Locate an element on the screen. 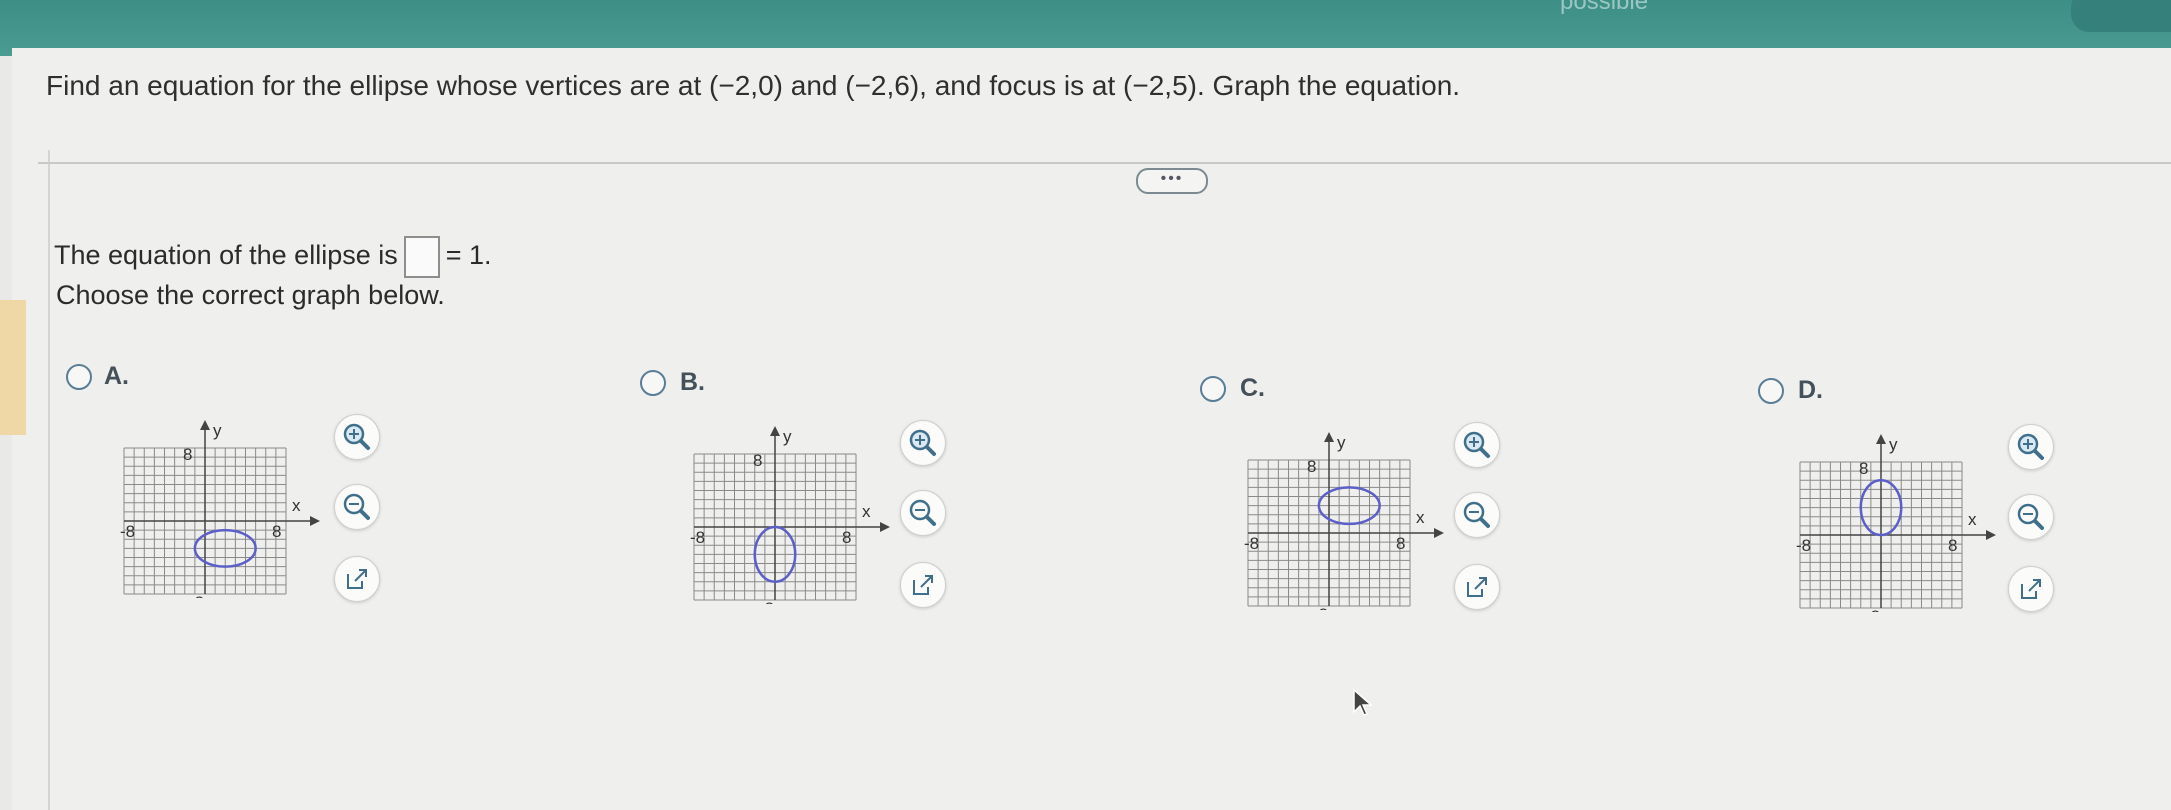 This screenshot has height=810, width=2171. zoom-in-button-d is located at coordinates (2031, 447).